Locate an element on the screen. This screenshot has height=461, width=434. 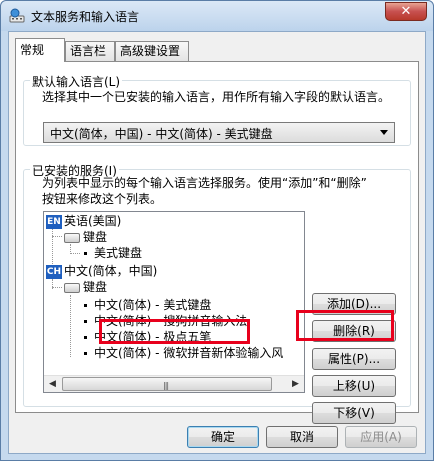
tree-keyboard-english: 键盘 is located at coordinates (85, 237).